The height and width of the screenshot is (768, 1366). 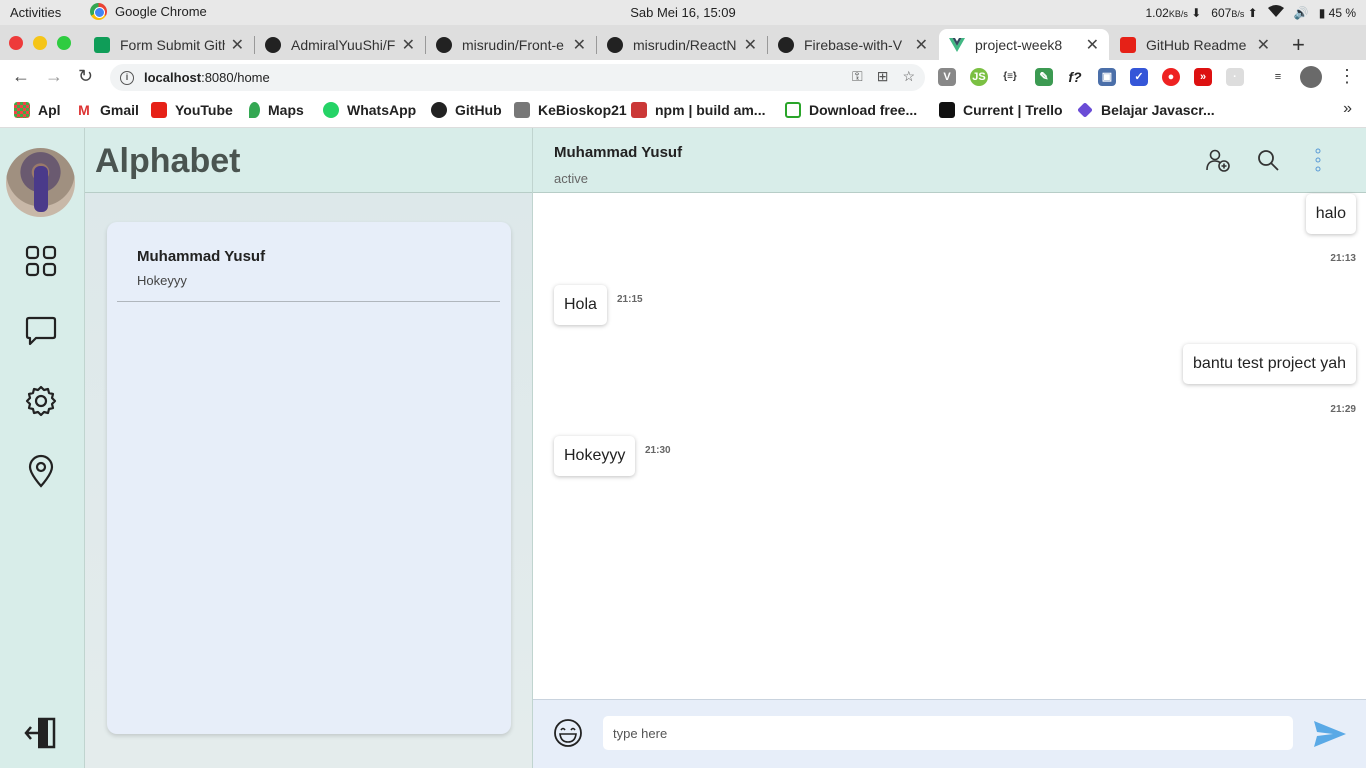 I want to click on sheets-icon, so click(x=102, y=44).